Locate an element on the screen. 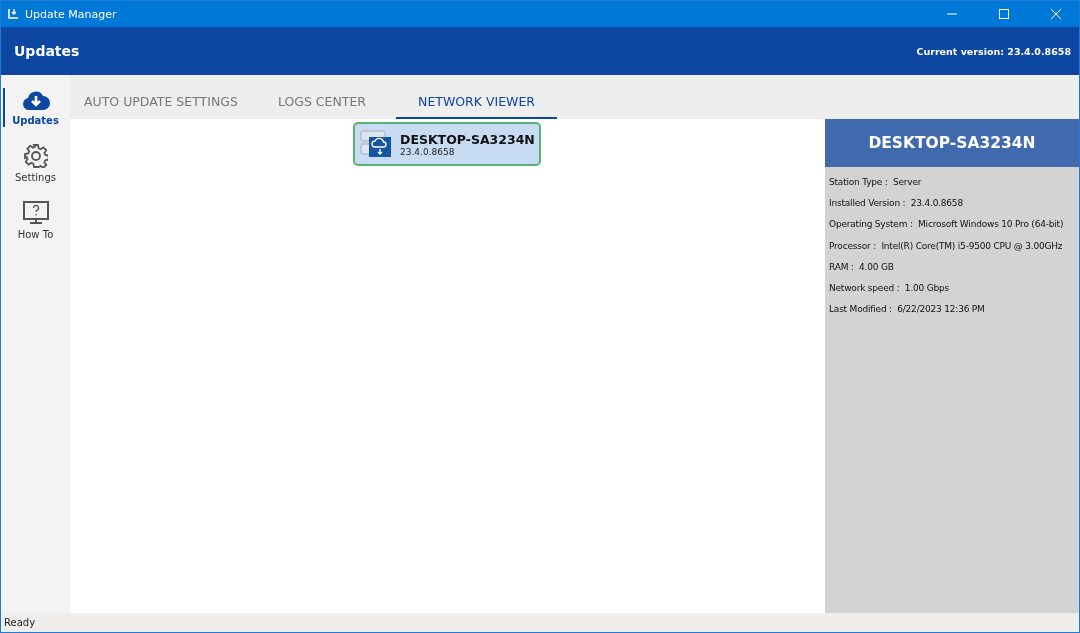 The image size is (1080, 633). detail-row-text: Processor : Intel(R) Core(TM) i5-9500 CPU @ 3.00GHz is located at coordinates (946, 246).